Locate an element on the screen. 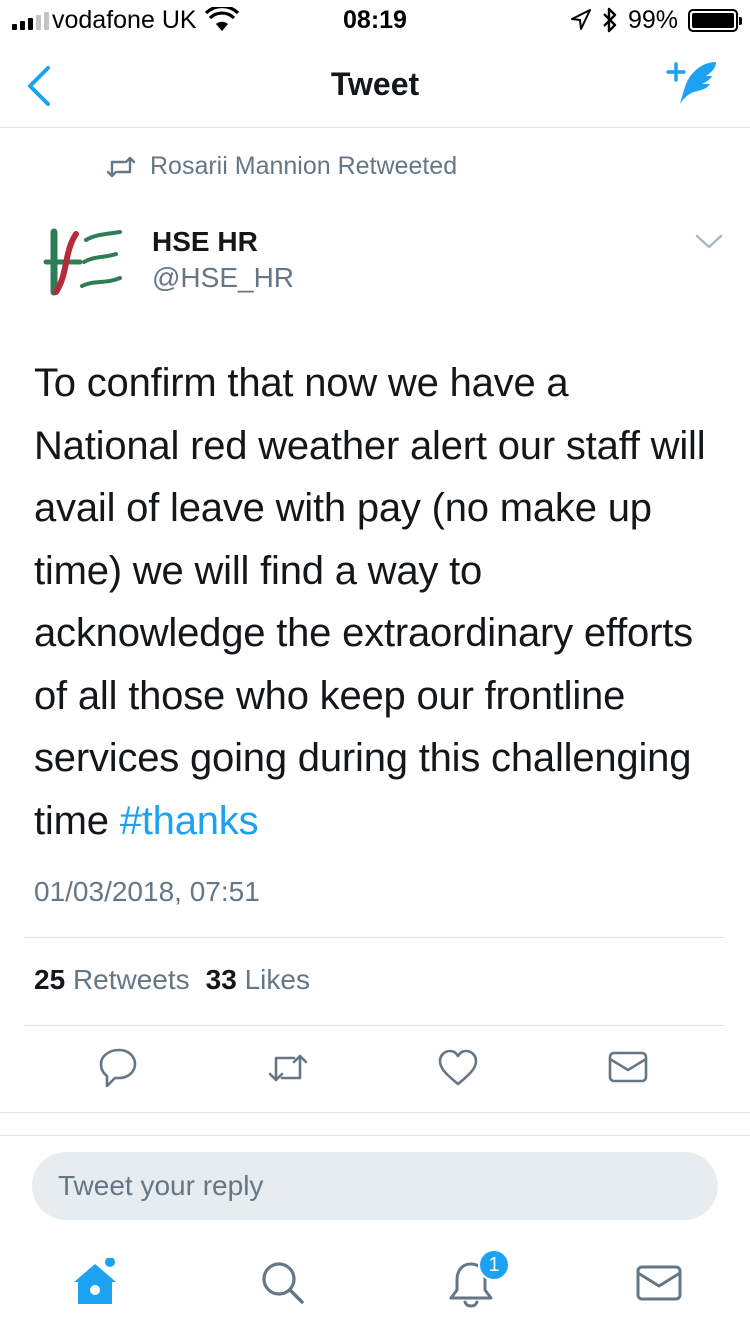 The image size is (750, 1334). author-handle: @HSE_HR is located at coordinates (223, 278).